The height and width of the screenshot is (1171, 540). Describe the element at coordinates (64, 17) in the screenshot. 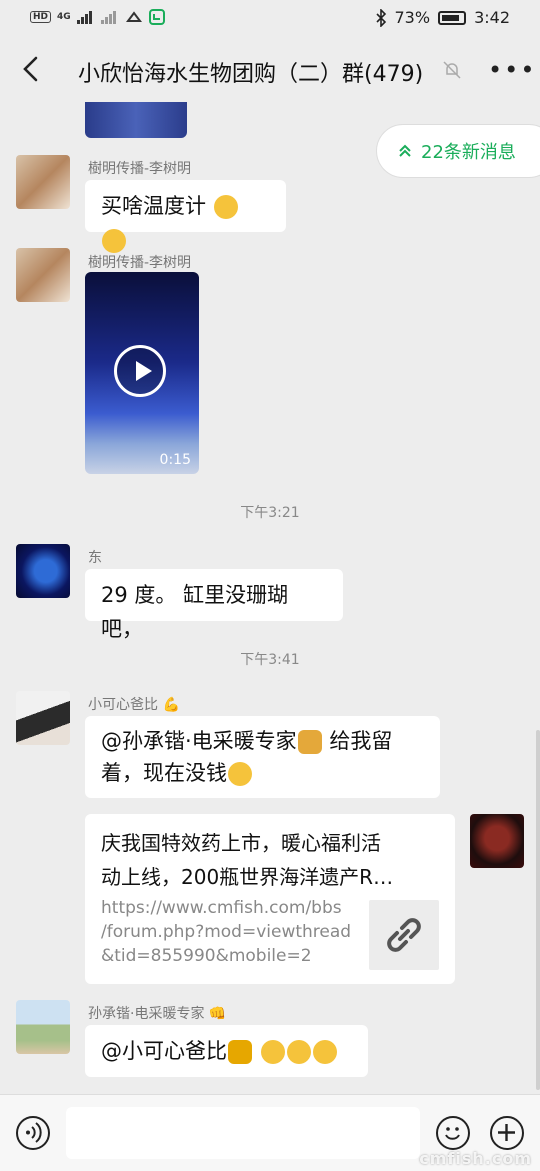

I see `network-4g-icon: 4G` at that location.